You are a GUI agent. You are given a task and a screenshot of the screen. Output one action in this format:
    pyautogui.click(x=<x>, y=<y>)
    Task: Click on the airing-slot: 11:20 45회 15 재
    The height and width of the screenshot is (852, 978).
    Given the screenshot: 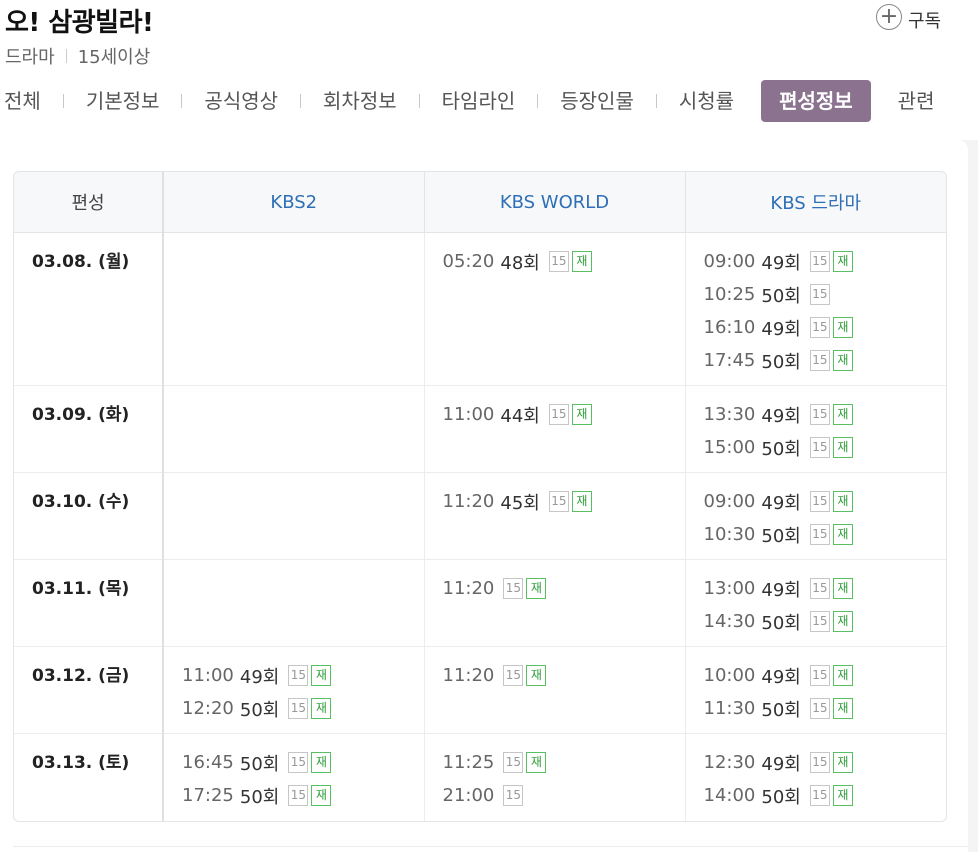 What is the action you would take?
    pyautogui.click(x=564, y=501)
    